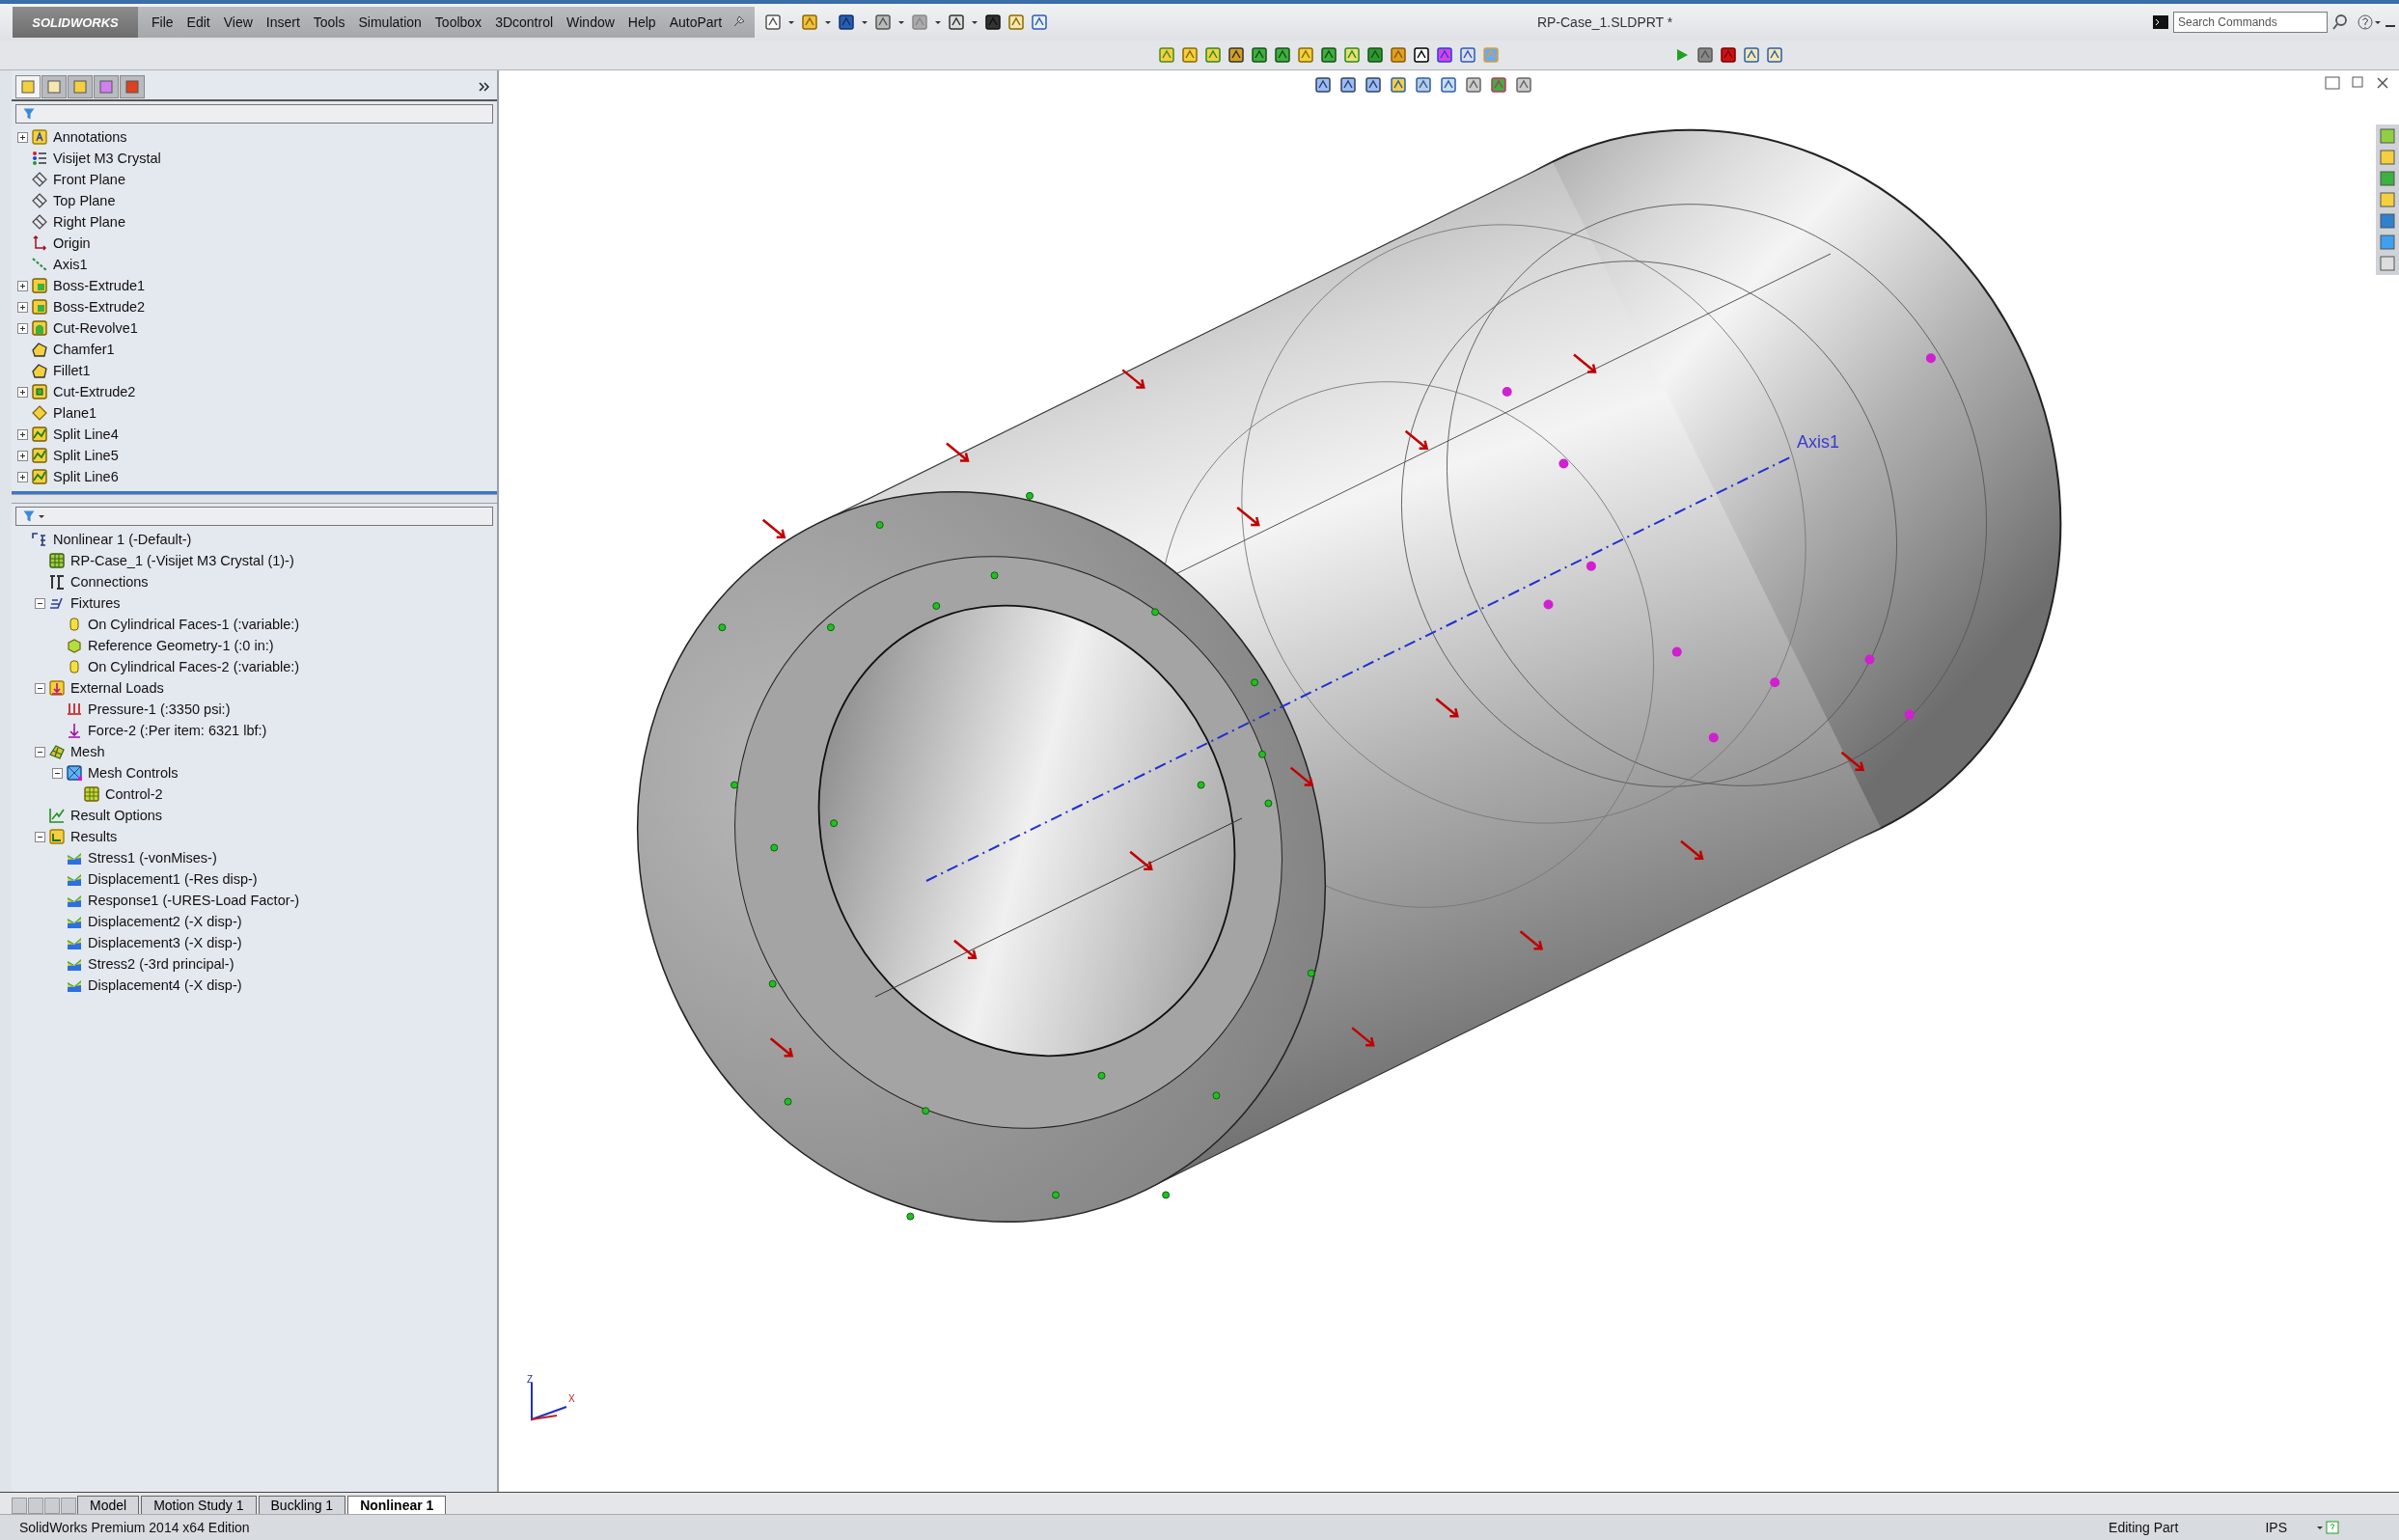 The width and height of the screenshot is (2399, 1540). What do you see at coordinates (57, 751) in the screenshot?
I see `mesh-icon` at bounding box center [57, 751].